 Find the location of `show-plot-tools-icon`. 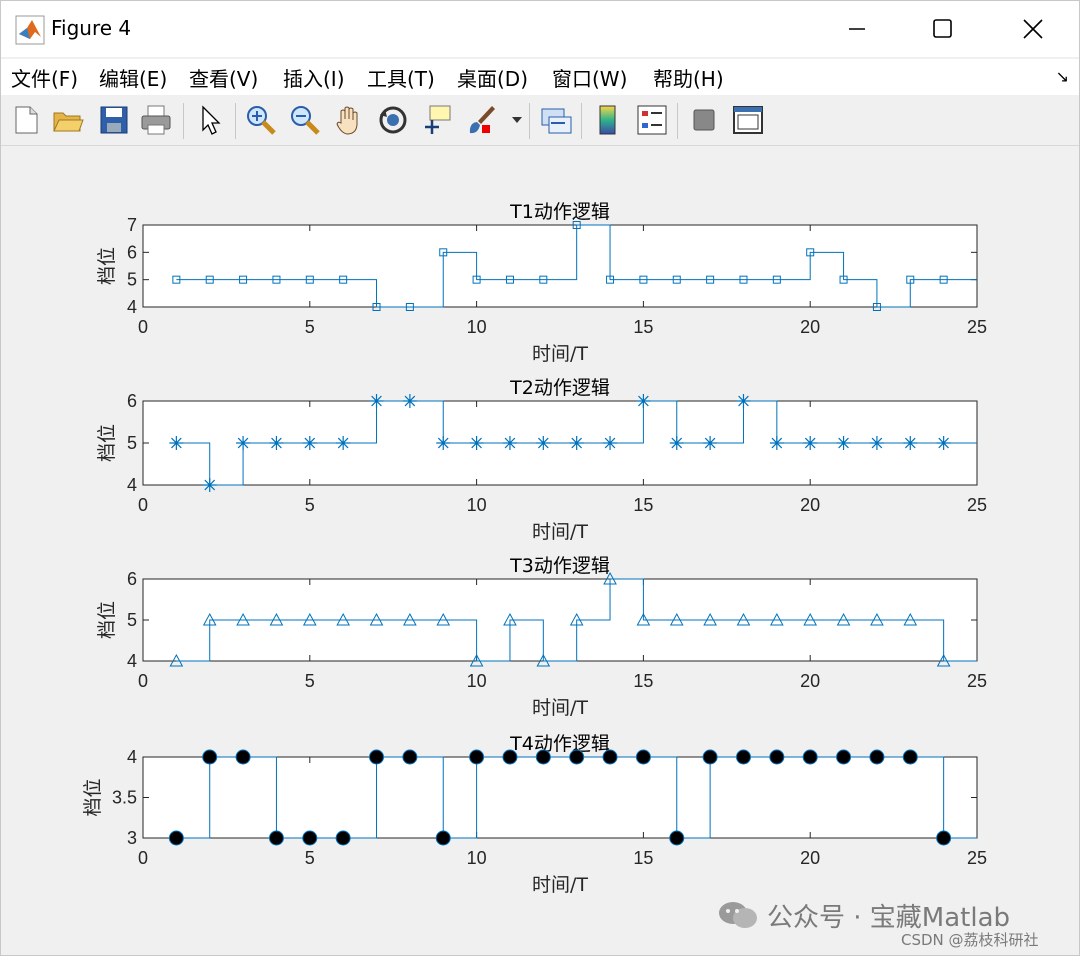

show-plot-tools-icon is located at coordinates (748, 120).